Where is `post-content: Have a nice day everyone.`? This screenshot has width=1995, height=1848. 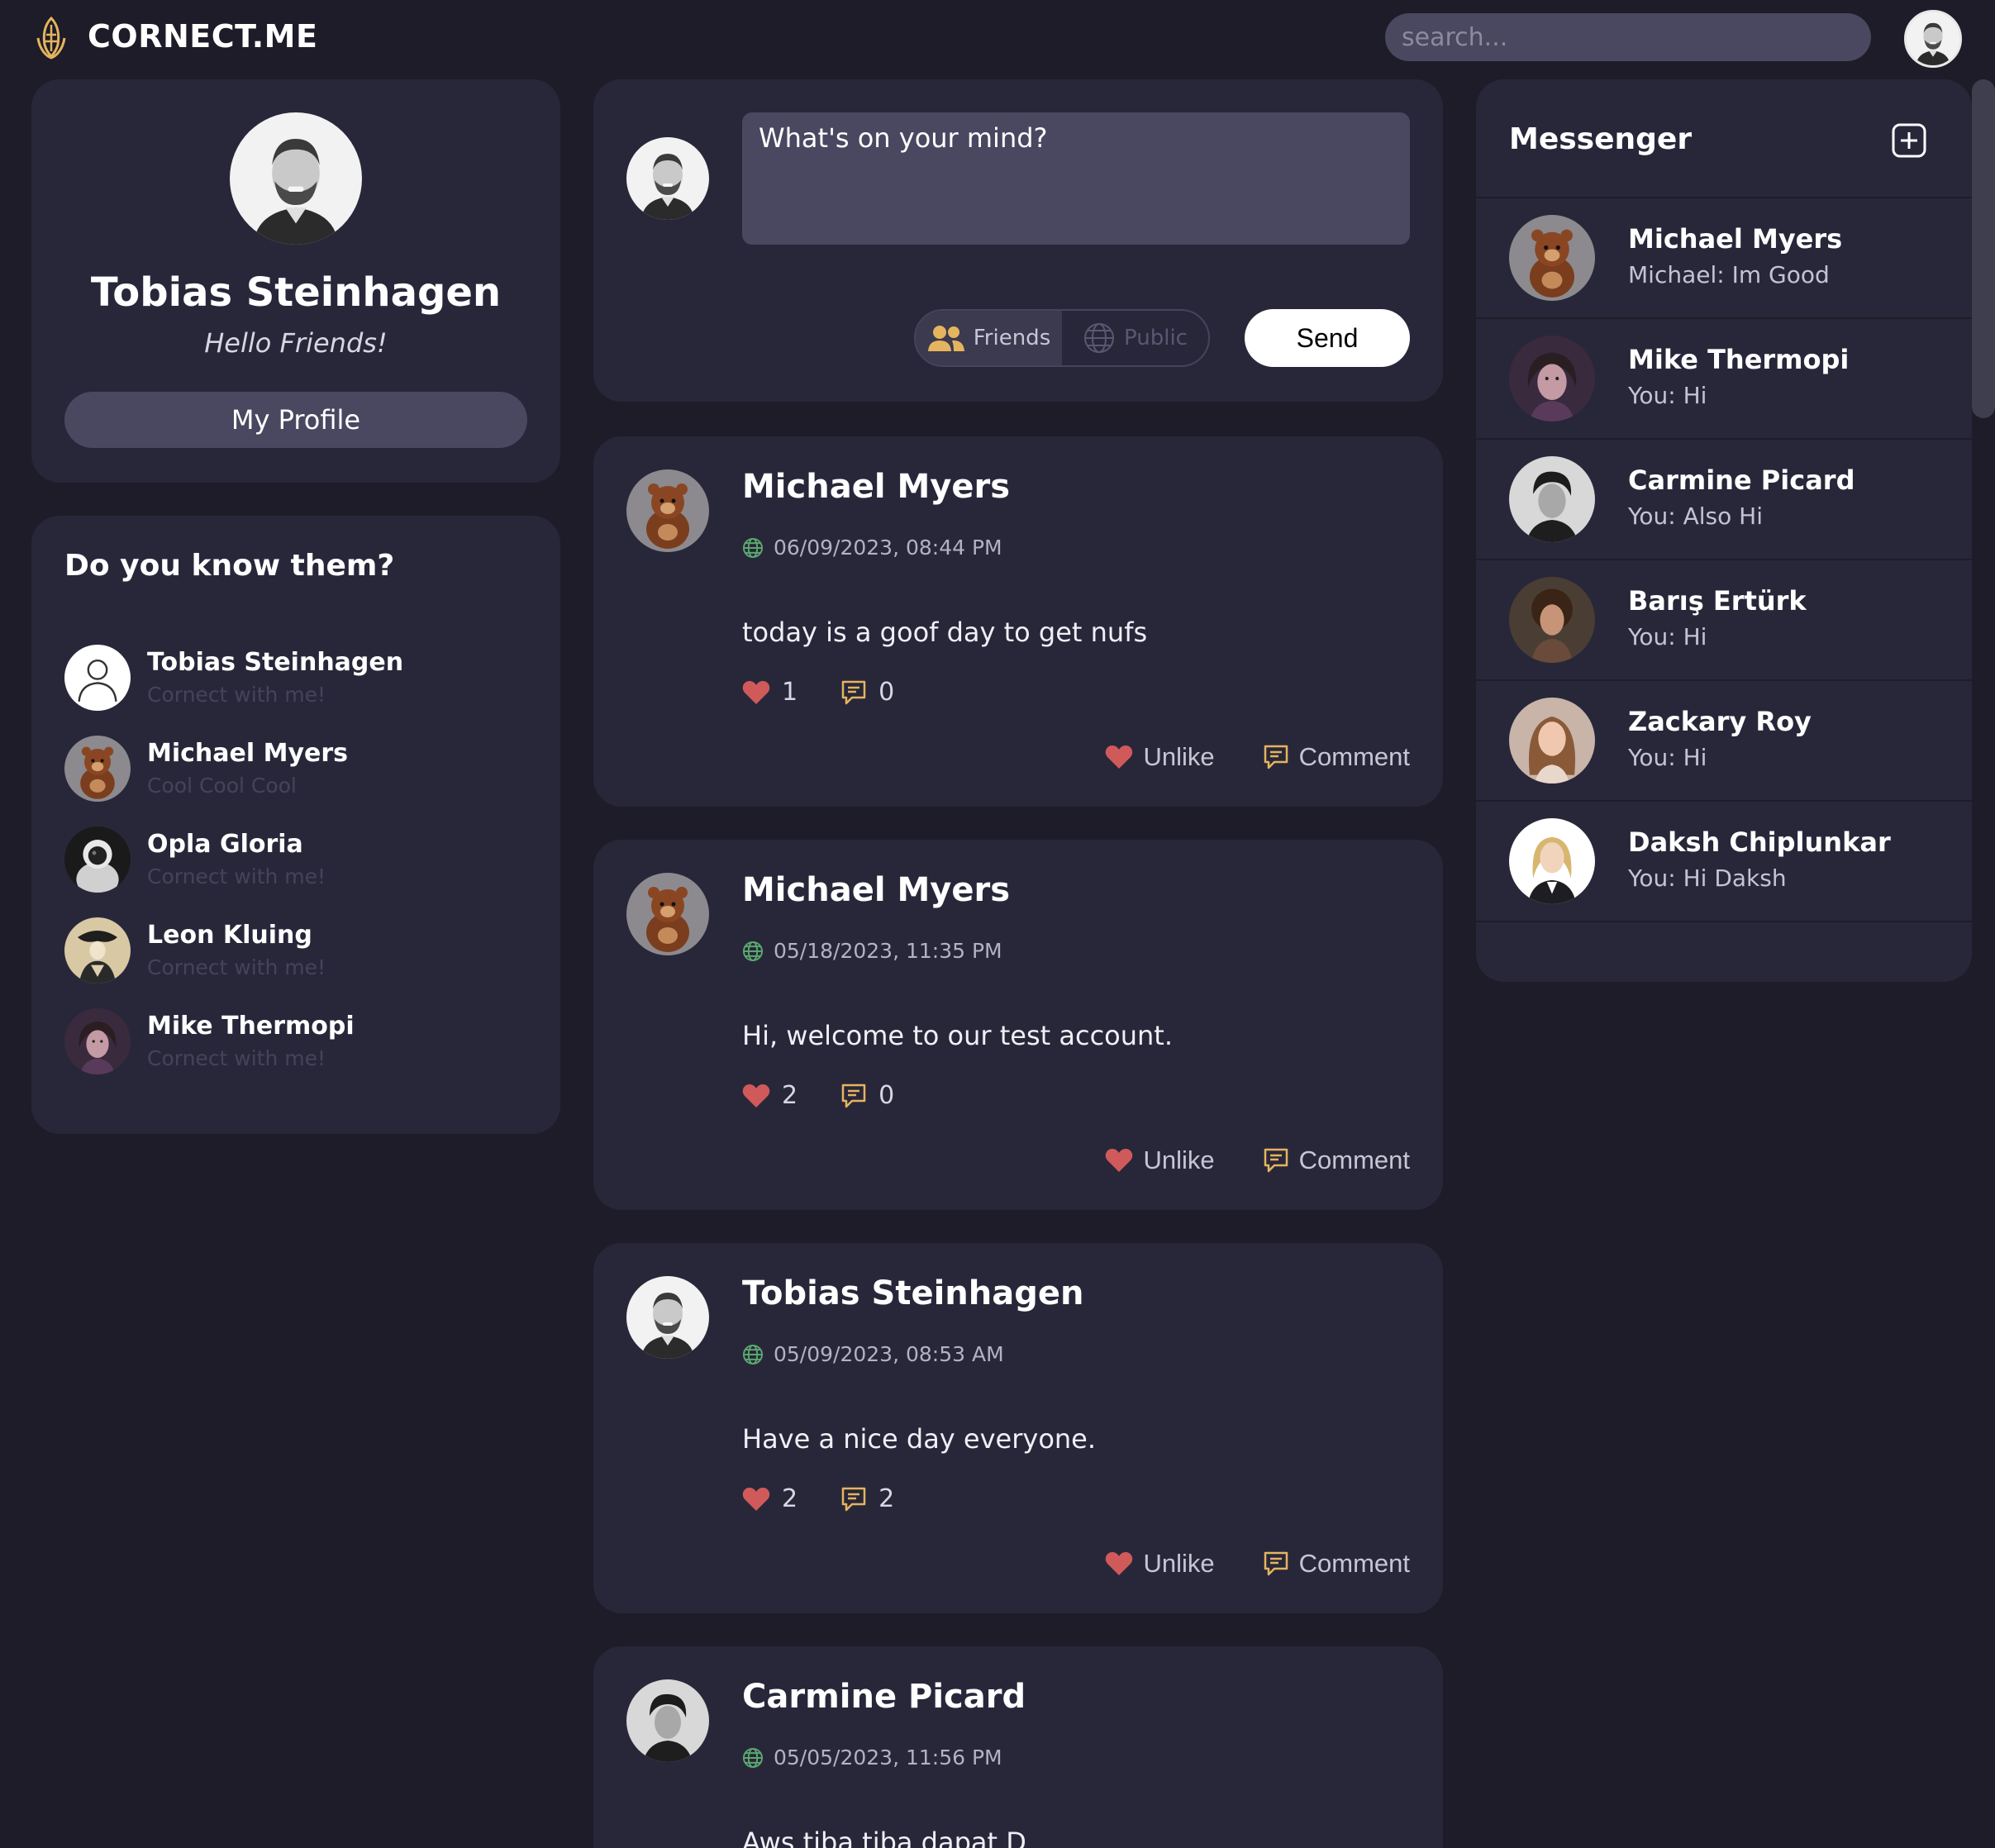
post-content: Have a nice day everyone. is located at coordinates (919, 1439).